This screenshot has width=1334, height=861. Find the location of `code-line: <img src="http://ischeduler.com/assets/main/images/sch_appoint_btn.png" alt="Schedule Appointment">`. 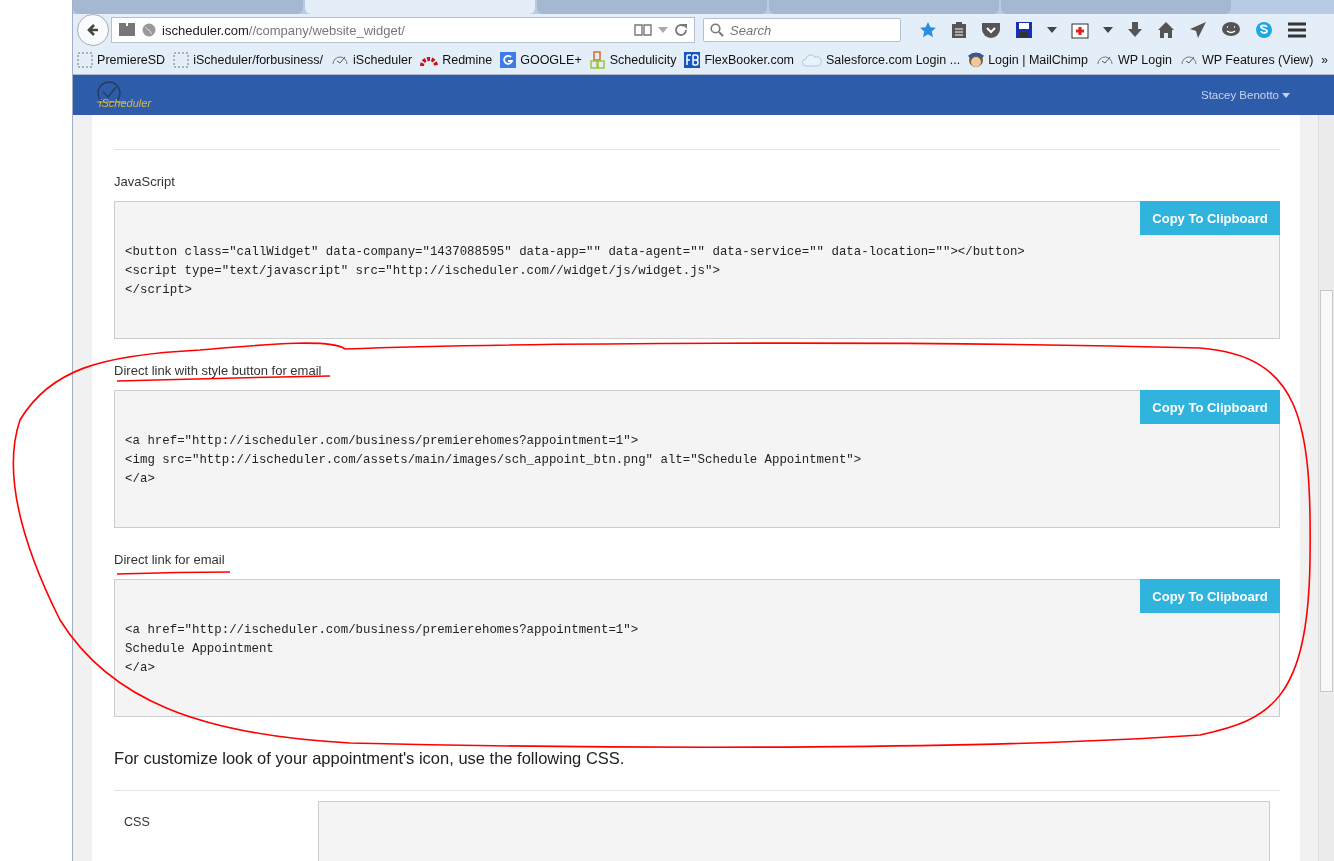

code-line: <img src="http://ischeduler.com/assets/main/images/sch_appoint_btn.png" alt="Schedule Appointment"> is located at coordinates (494, 460).